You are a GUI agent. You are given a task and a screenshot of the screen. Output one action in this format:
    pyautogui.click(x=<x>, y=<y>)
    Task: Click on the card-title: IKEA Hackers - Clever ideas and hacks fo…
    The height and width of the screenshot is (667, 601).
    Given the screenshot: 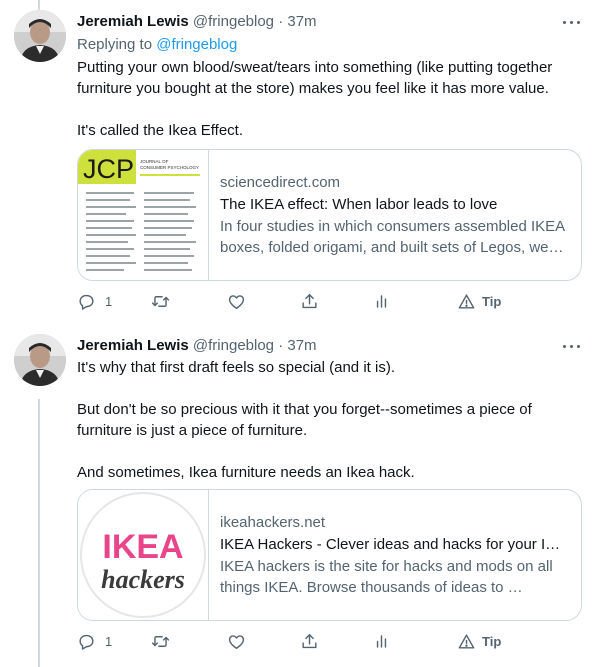 What is the action you would take?
    pyautogui.click(x=395, y=544)
    